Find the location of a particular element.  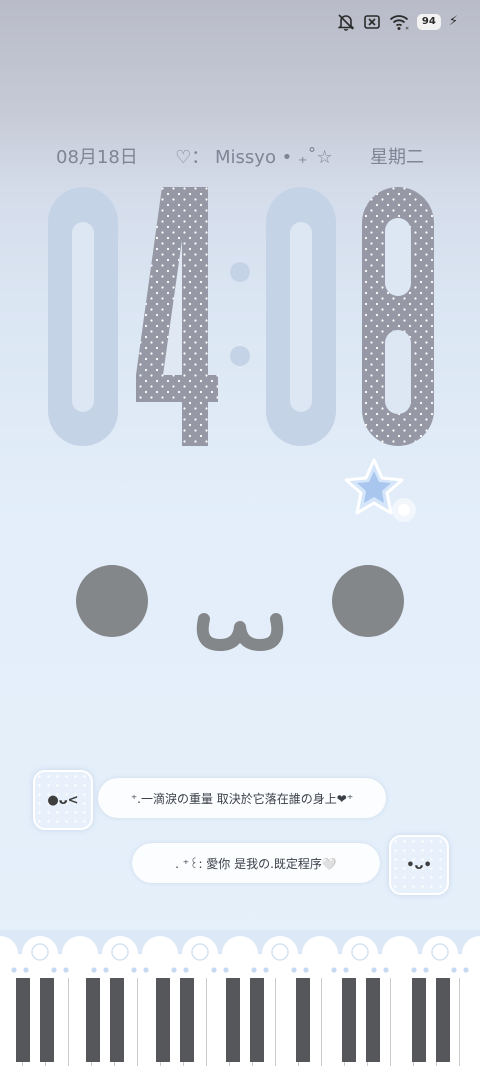

avatar-face: ●ᴗ< is located at coordinates (63, 800).